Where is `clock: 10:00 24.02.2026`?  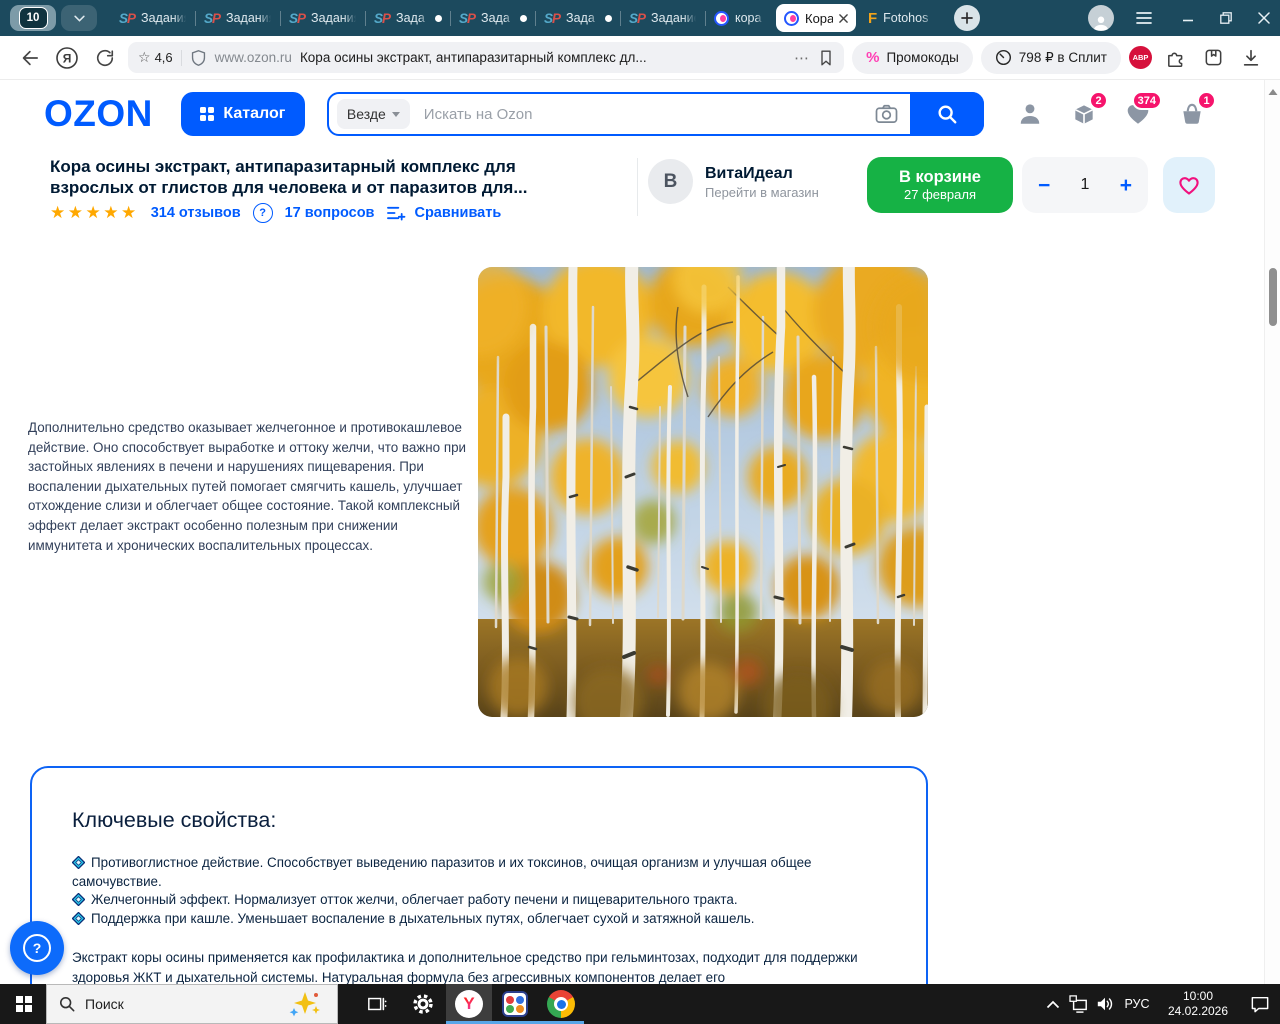 clock: 10:00 24.02.2026 is located at coordinates (1198, 1004).